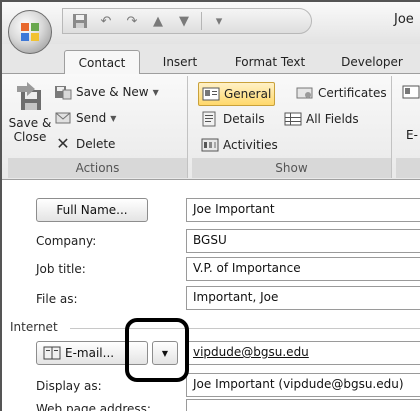  Describe the element at coordinates (66, 241) in the screenshot. I see `company-label: Company:` at that location.